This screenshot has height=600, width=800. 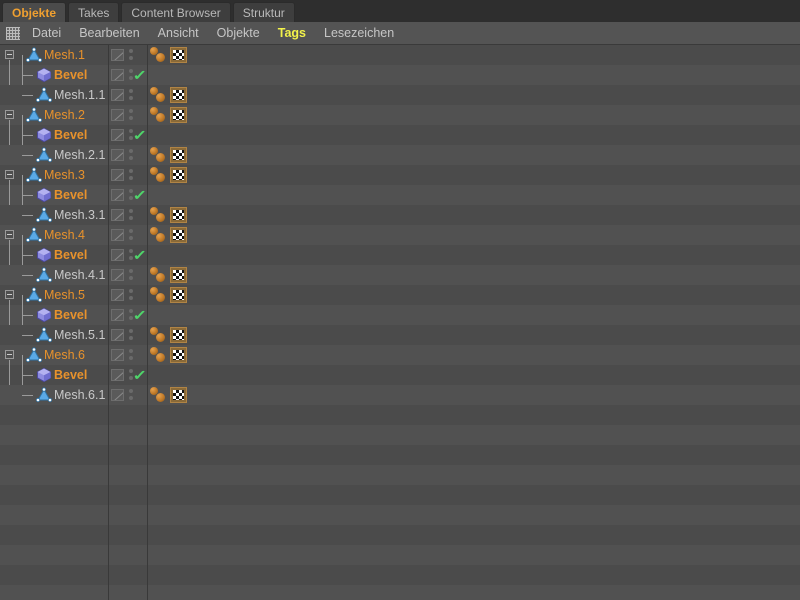 What do you see at coordinates (400, 90) in the screenshot?
I see `tree-row: Mesh.1.1` at bounding box center [400, 90].